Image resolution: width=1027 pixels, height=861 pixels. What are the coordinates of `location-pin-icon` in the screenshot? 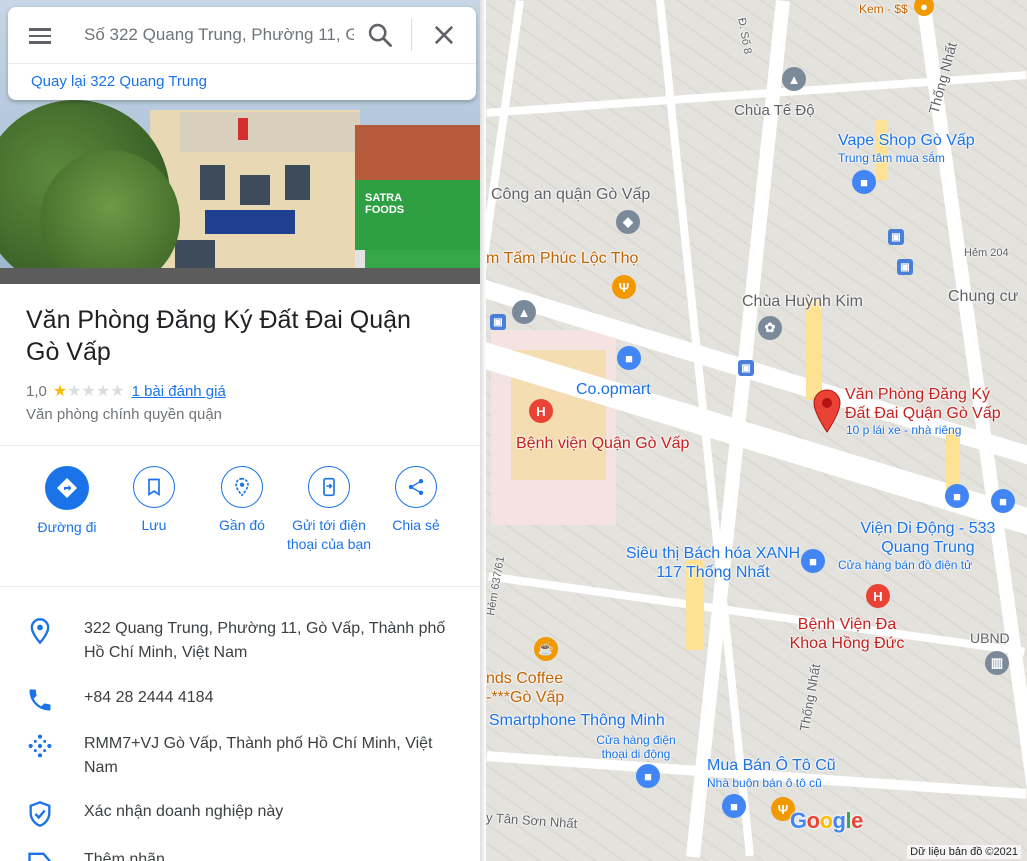 It's located at (40, 631).